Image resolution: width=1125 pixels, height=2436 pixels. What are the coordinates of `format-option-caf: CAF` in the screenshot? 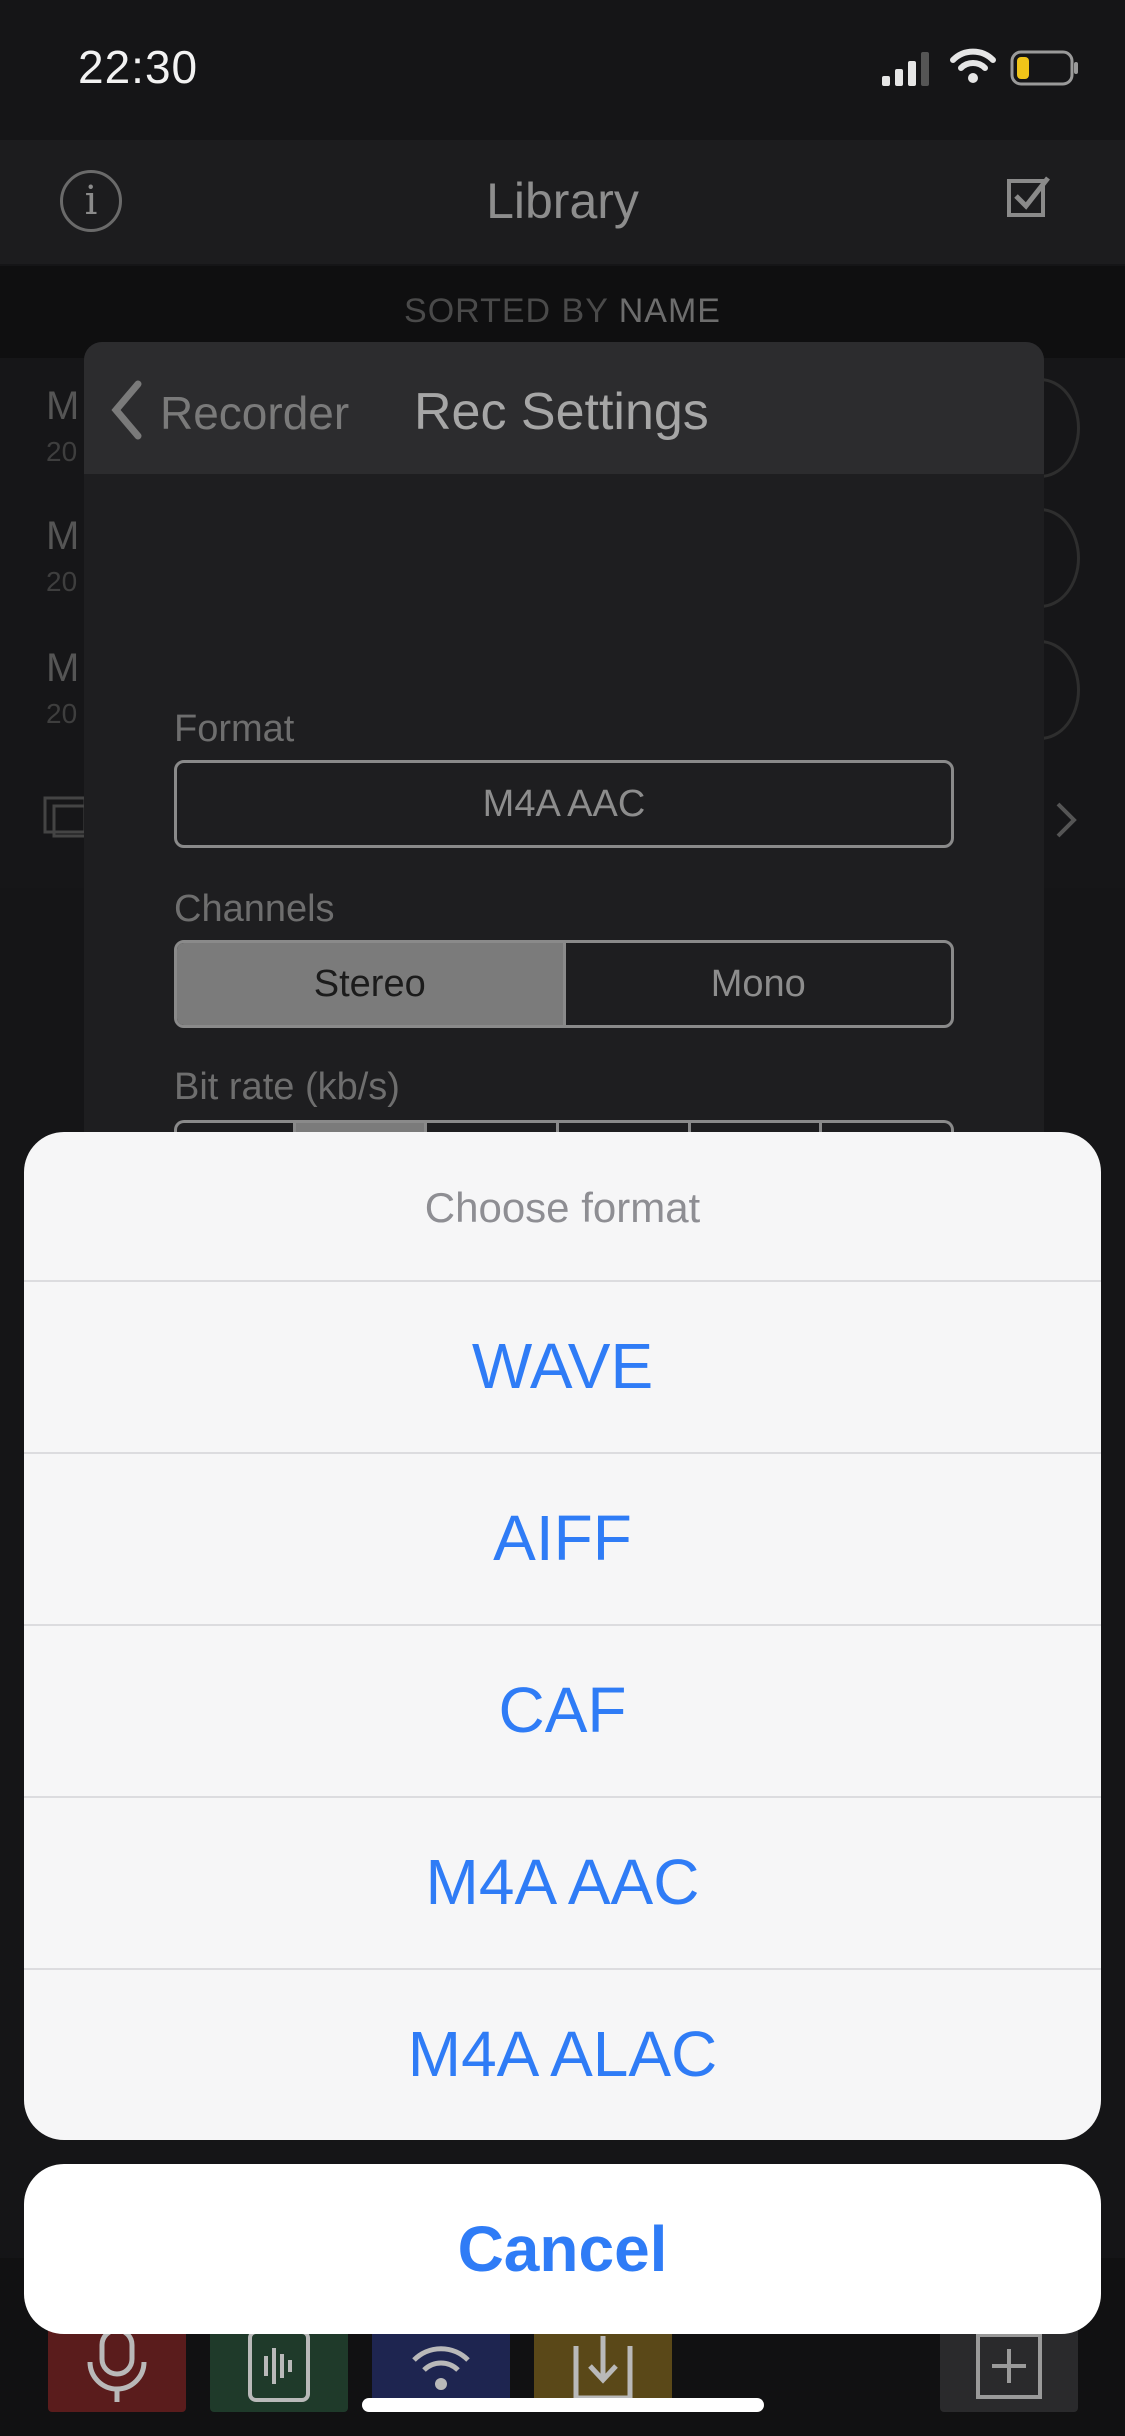 It's located at (562, 1710).